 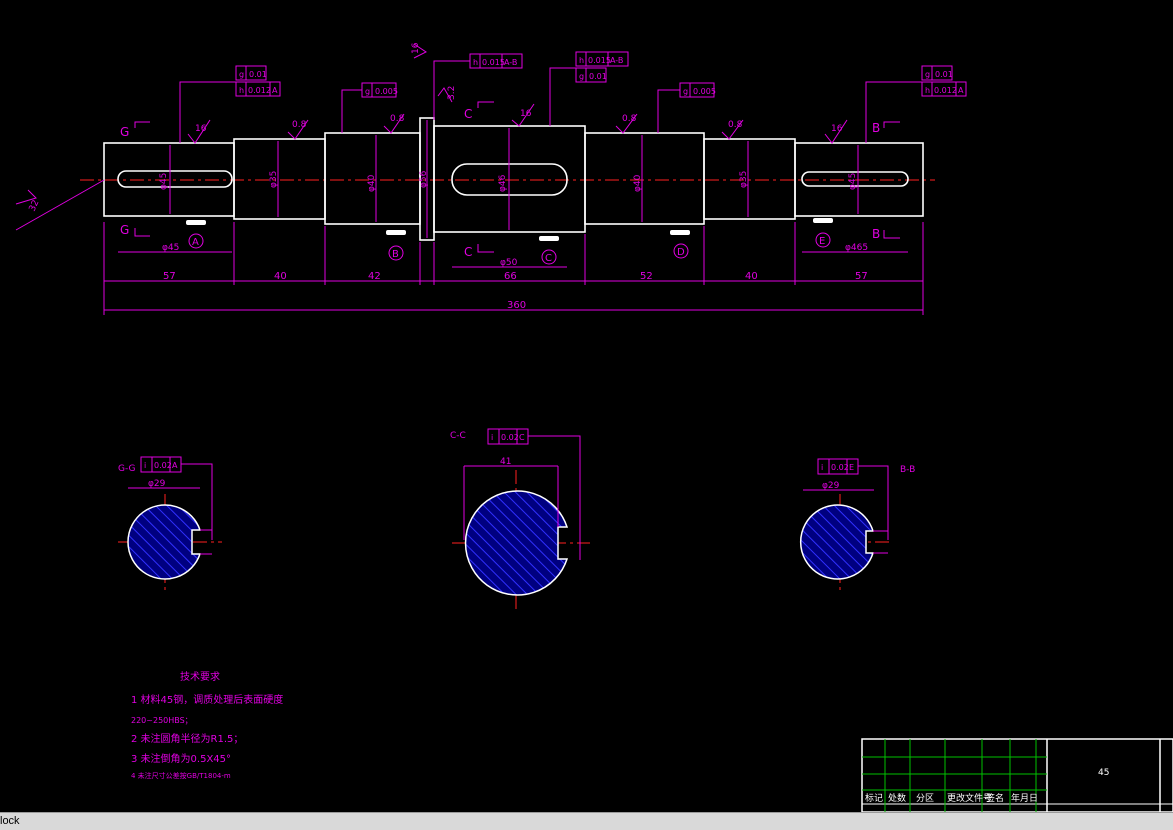 What do you see at coordinates (1024, 798) in the screenshot?
I see `title-block-header-6: 年月日` at bounding box center [1024, 798].